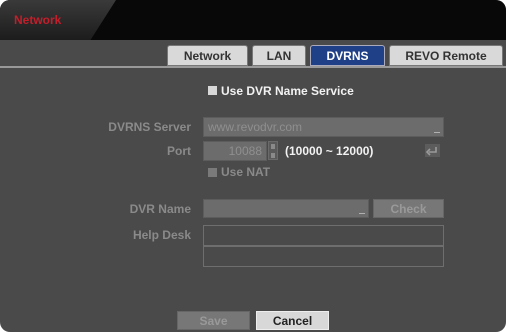  I want to click on use-nat-checkbox, so click(212, 172).